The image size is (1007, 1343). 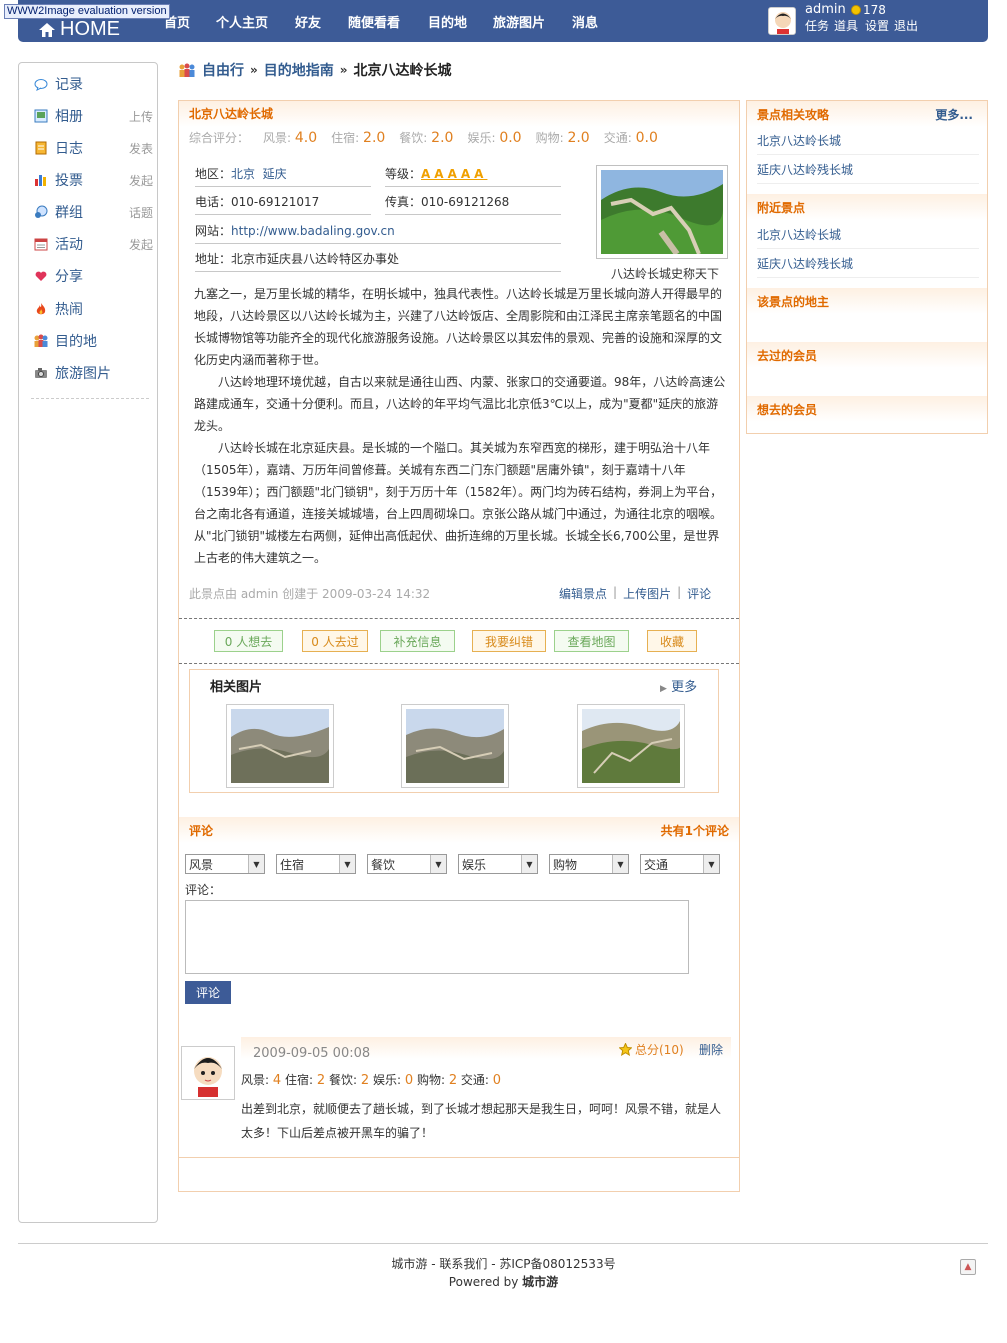 What do you see at coordinates (503, 1282) in the screenshot?
I see `footer-powered-by: Powered by 城市游` at bounding box center [503, 1282].